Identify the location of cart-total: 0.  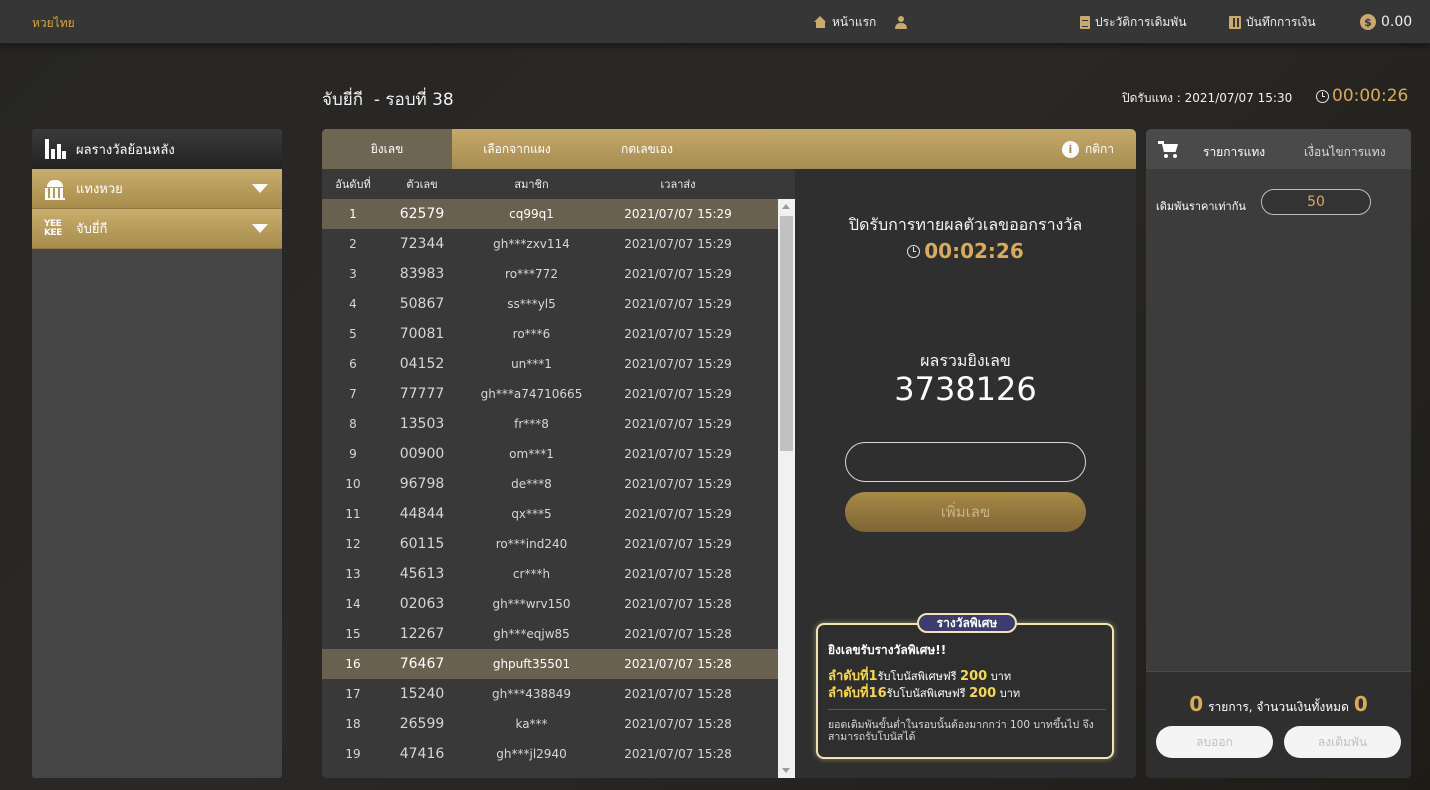
(1360, 704).